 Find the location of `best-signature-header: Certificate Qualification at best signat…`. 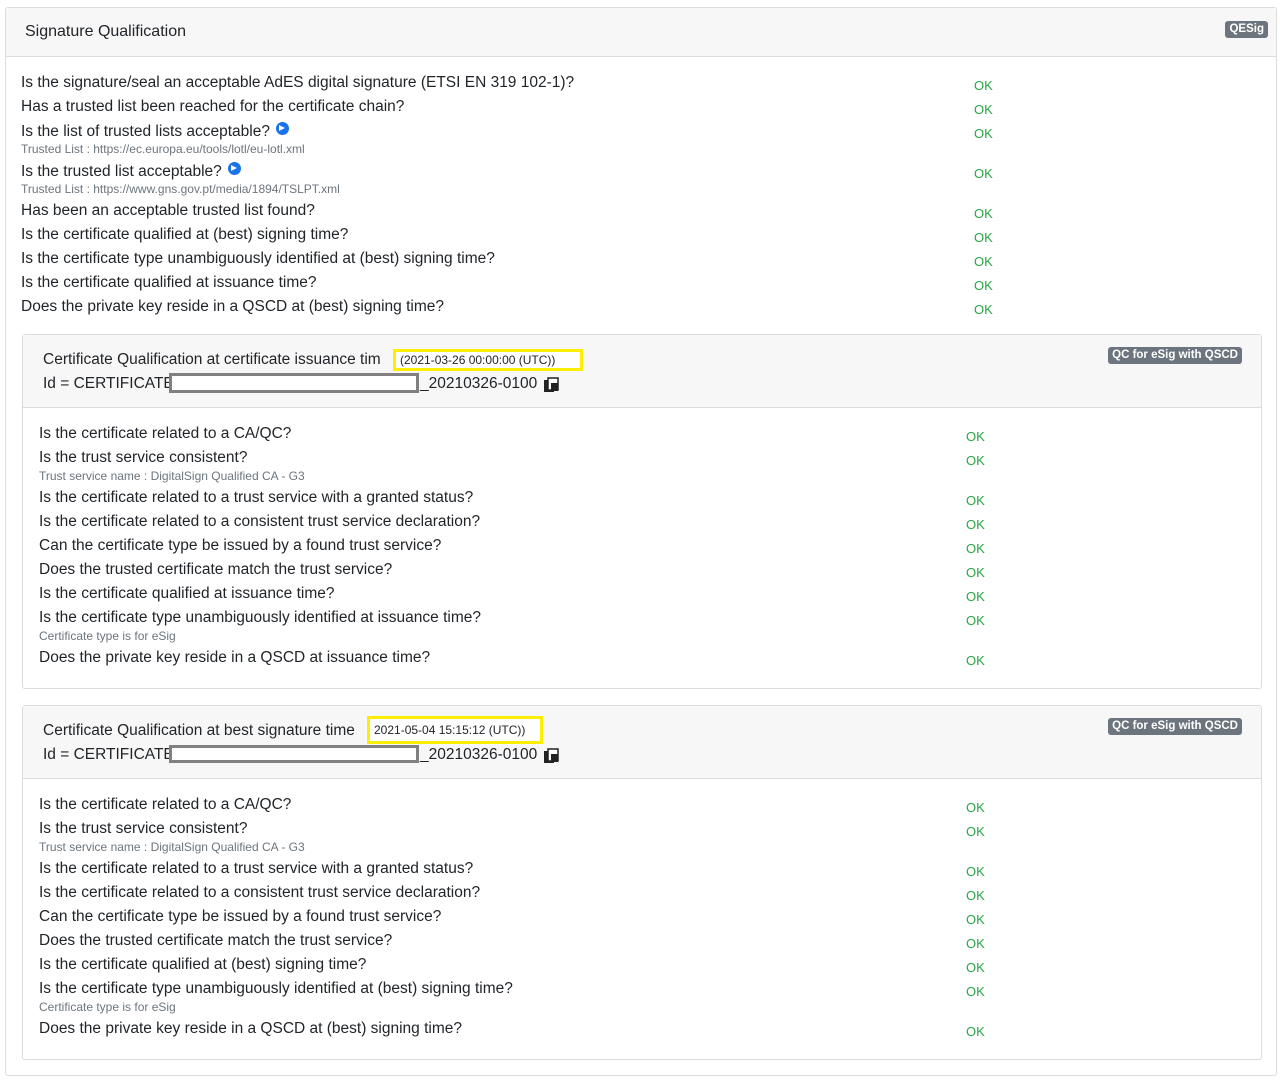

best-signature-header: Certificate Qualification at best signat… is located at coordinates (642, 742).